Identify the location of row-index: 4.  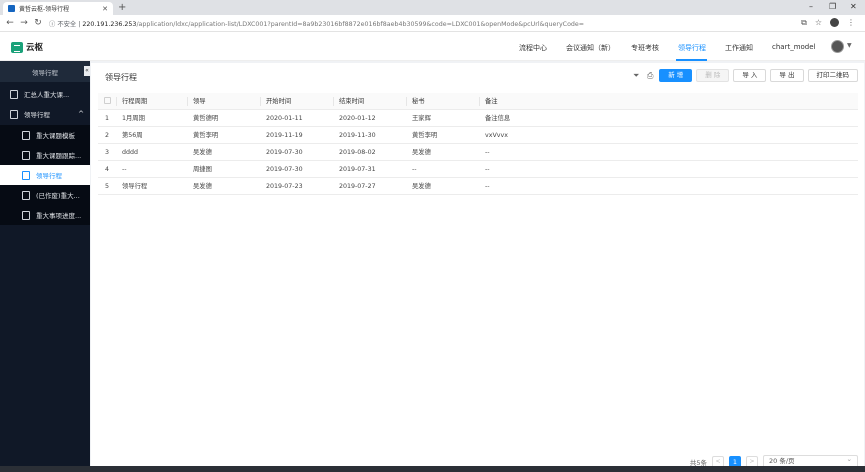
(106, 169).